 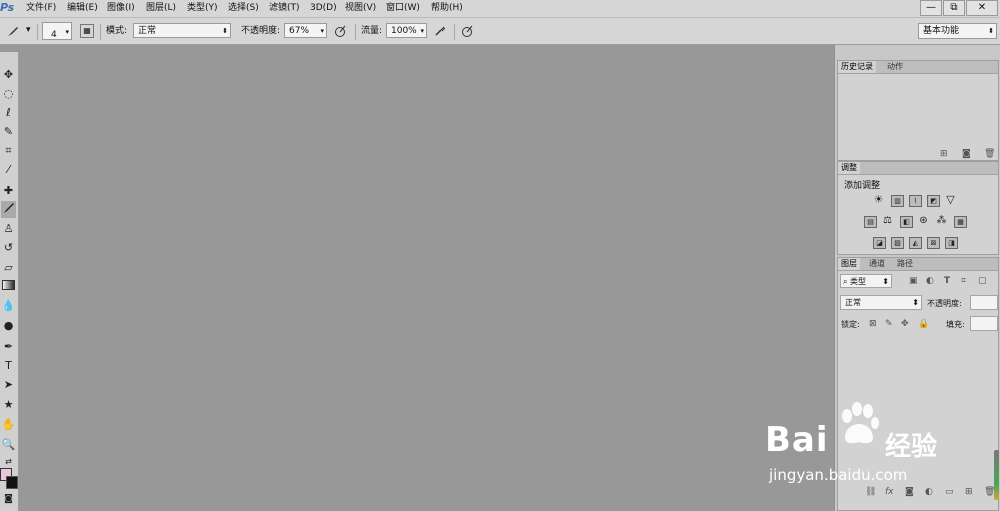 What do you see at coordinates (966, 154) in the screenshot?
I see `snapshot-camera-icon: ◙` at bounding box center [966, 154].